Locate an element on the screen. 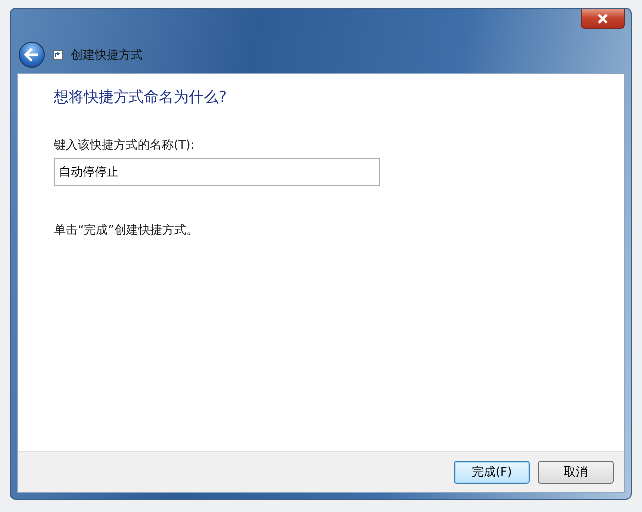  close-button is located at coordinates (603, 19).